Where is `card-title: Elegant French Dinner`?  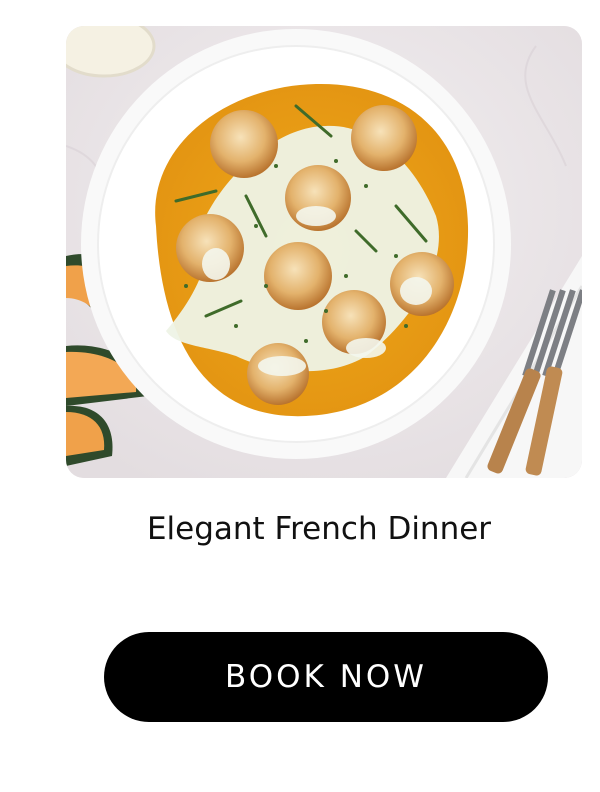 card-title: Elegant French Dinner is located at coordinates (319, 529).